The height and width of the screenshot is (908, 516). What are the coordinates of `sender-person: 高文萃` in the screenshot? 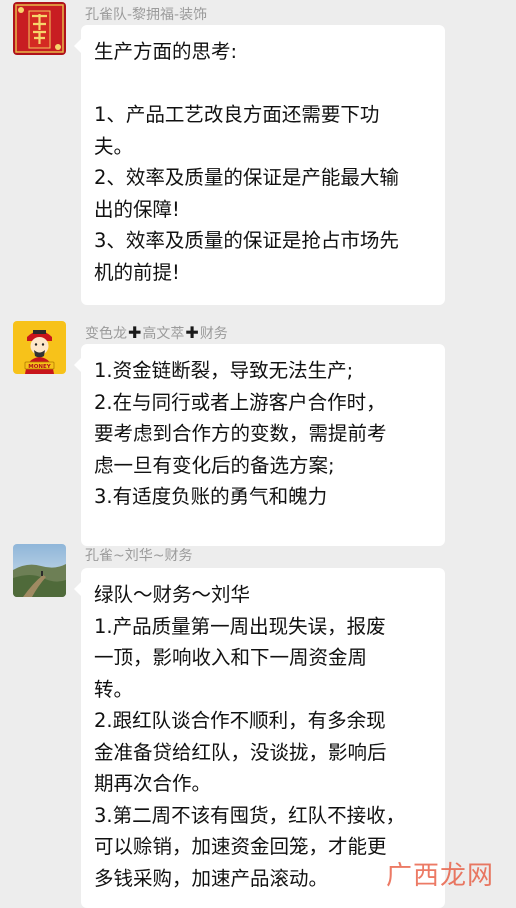 It's located at (163, 334).